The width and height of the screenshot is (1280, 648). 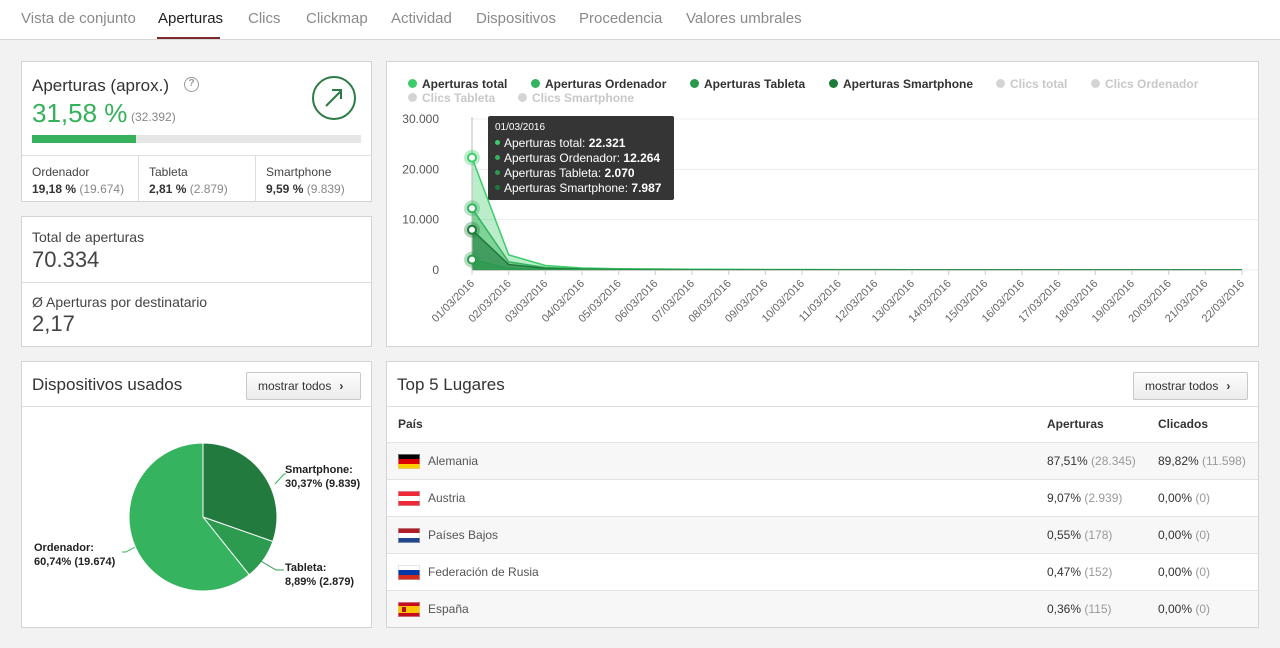 I want to click on devices-pie-chart, so click(x=204, y=517).